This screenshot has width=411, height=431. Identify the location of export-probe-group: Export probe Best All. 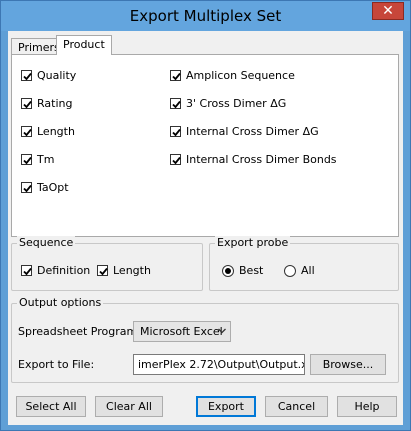
(304, 263).